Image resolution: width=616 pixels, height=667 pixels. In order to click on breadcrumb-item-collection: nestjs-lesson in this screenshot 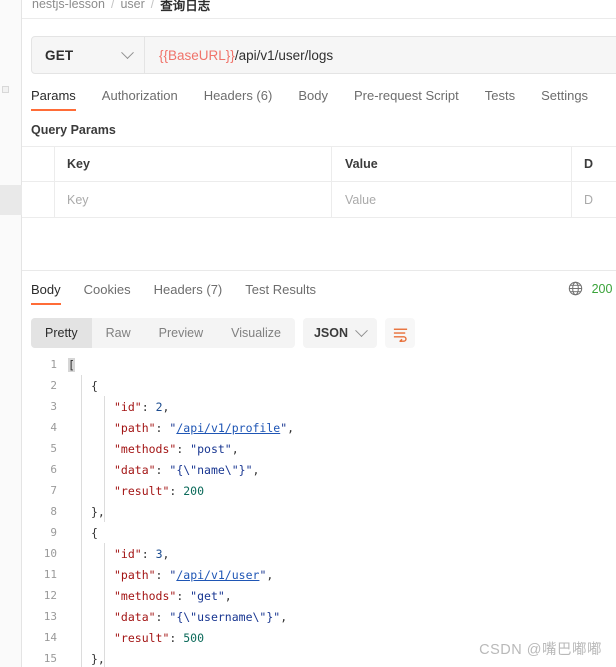, I will do `click(68, 5)`.